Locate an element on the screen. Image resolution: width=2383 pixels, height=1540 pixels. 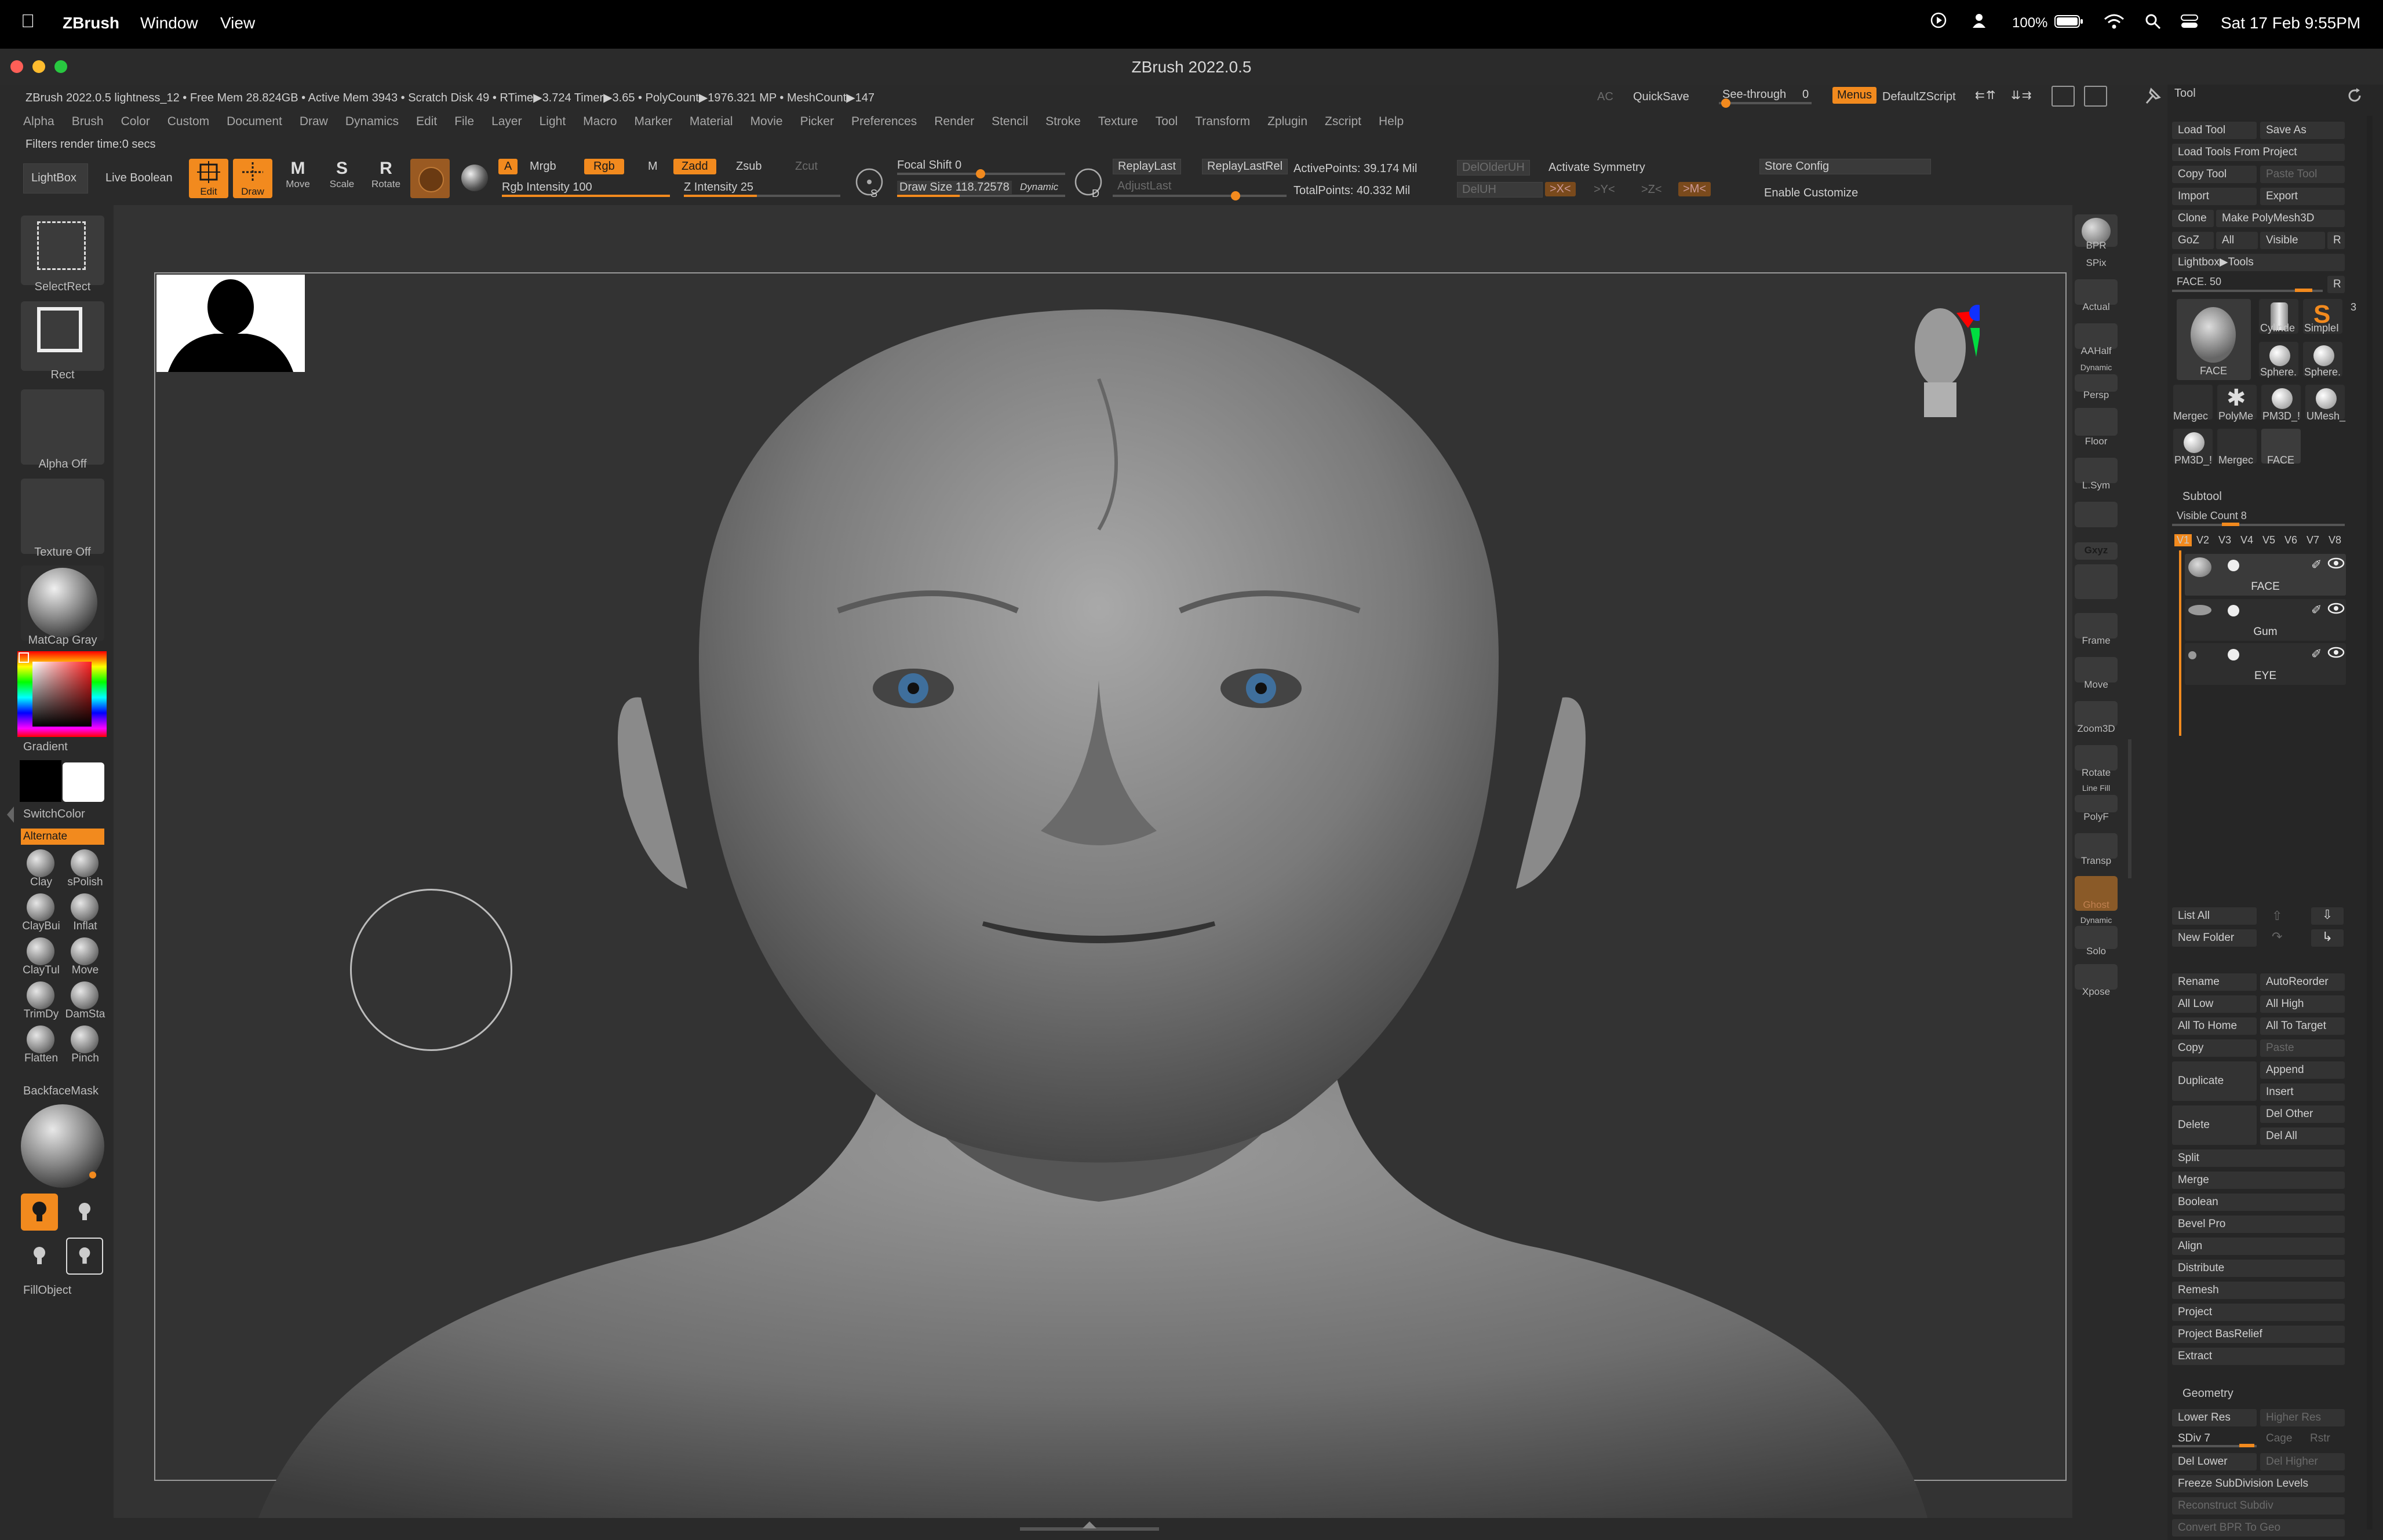
menu-window: Window is located at coordinates (169, 23).